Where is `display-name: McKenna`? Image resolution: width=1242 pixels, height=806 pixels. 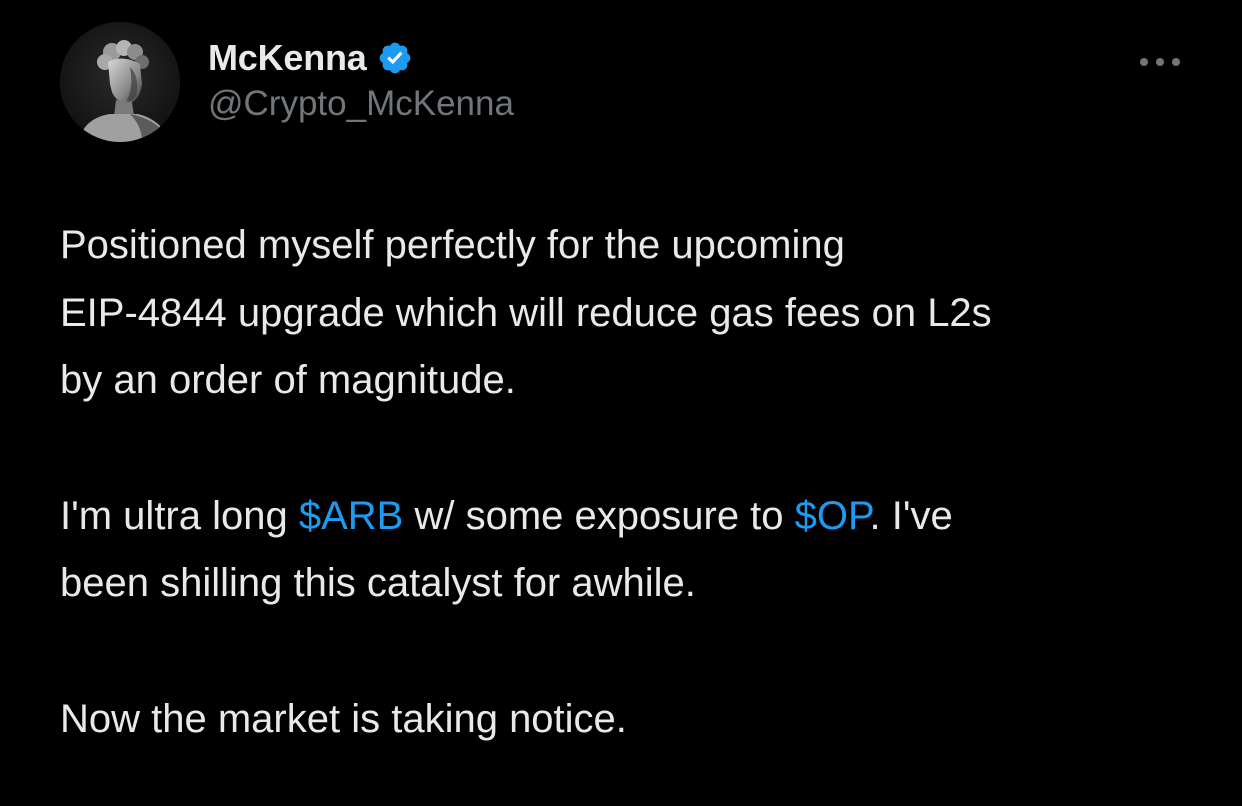
display-name: McKenna is located at coordinates (287, 58).